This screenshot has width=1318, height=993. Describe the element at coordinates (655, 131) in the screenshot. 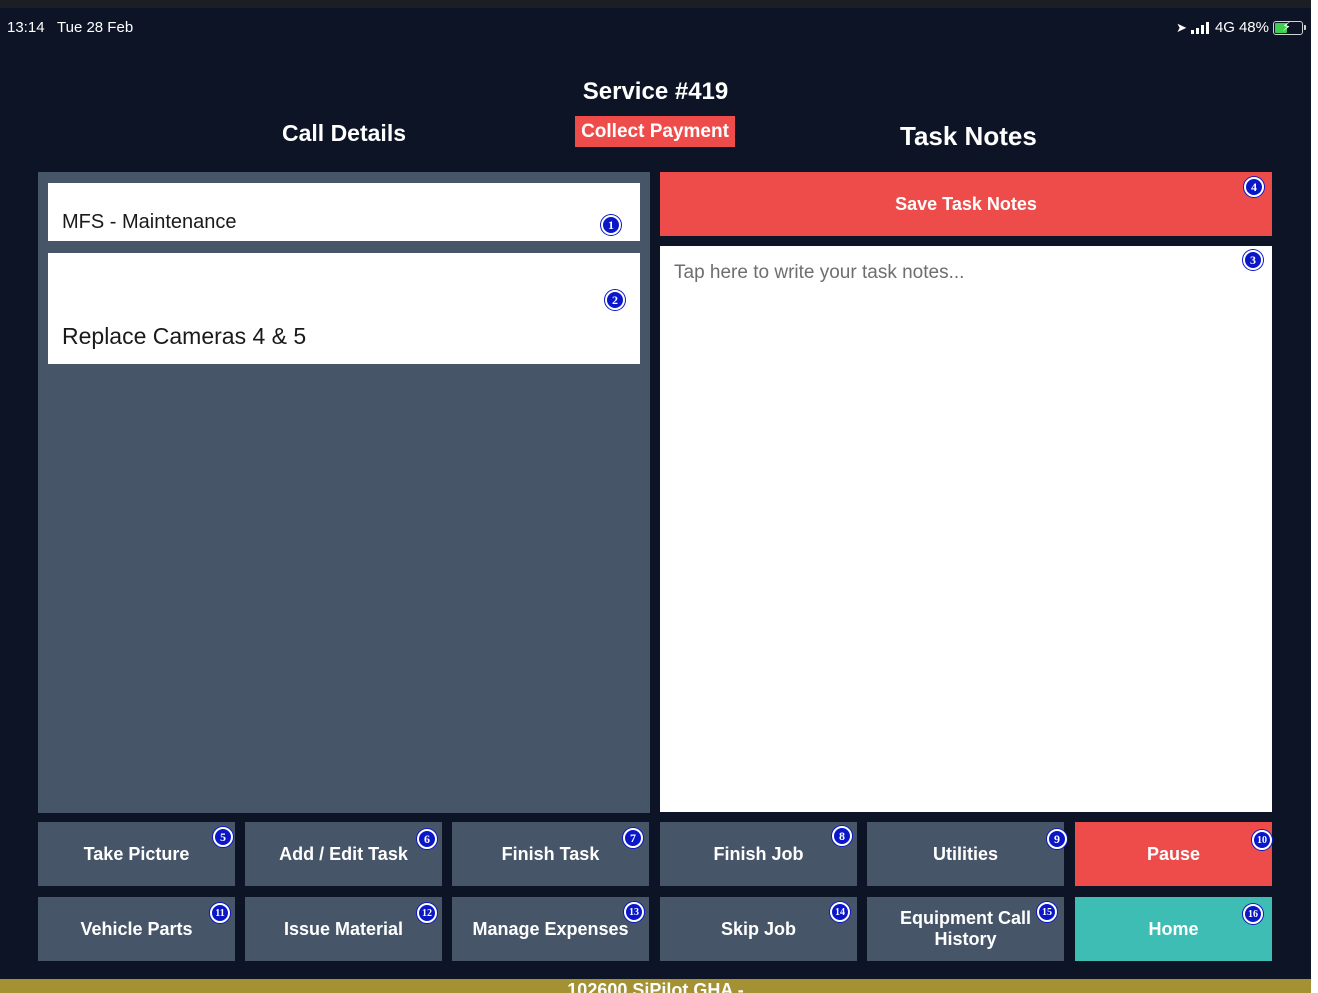

I see `collect-payment-button: Collect Payment` at that location.